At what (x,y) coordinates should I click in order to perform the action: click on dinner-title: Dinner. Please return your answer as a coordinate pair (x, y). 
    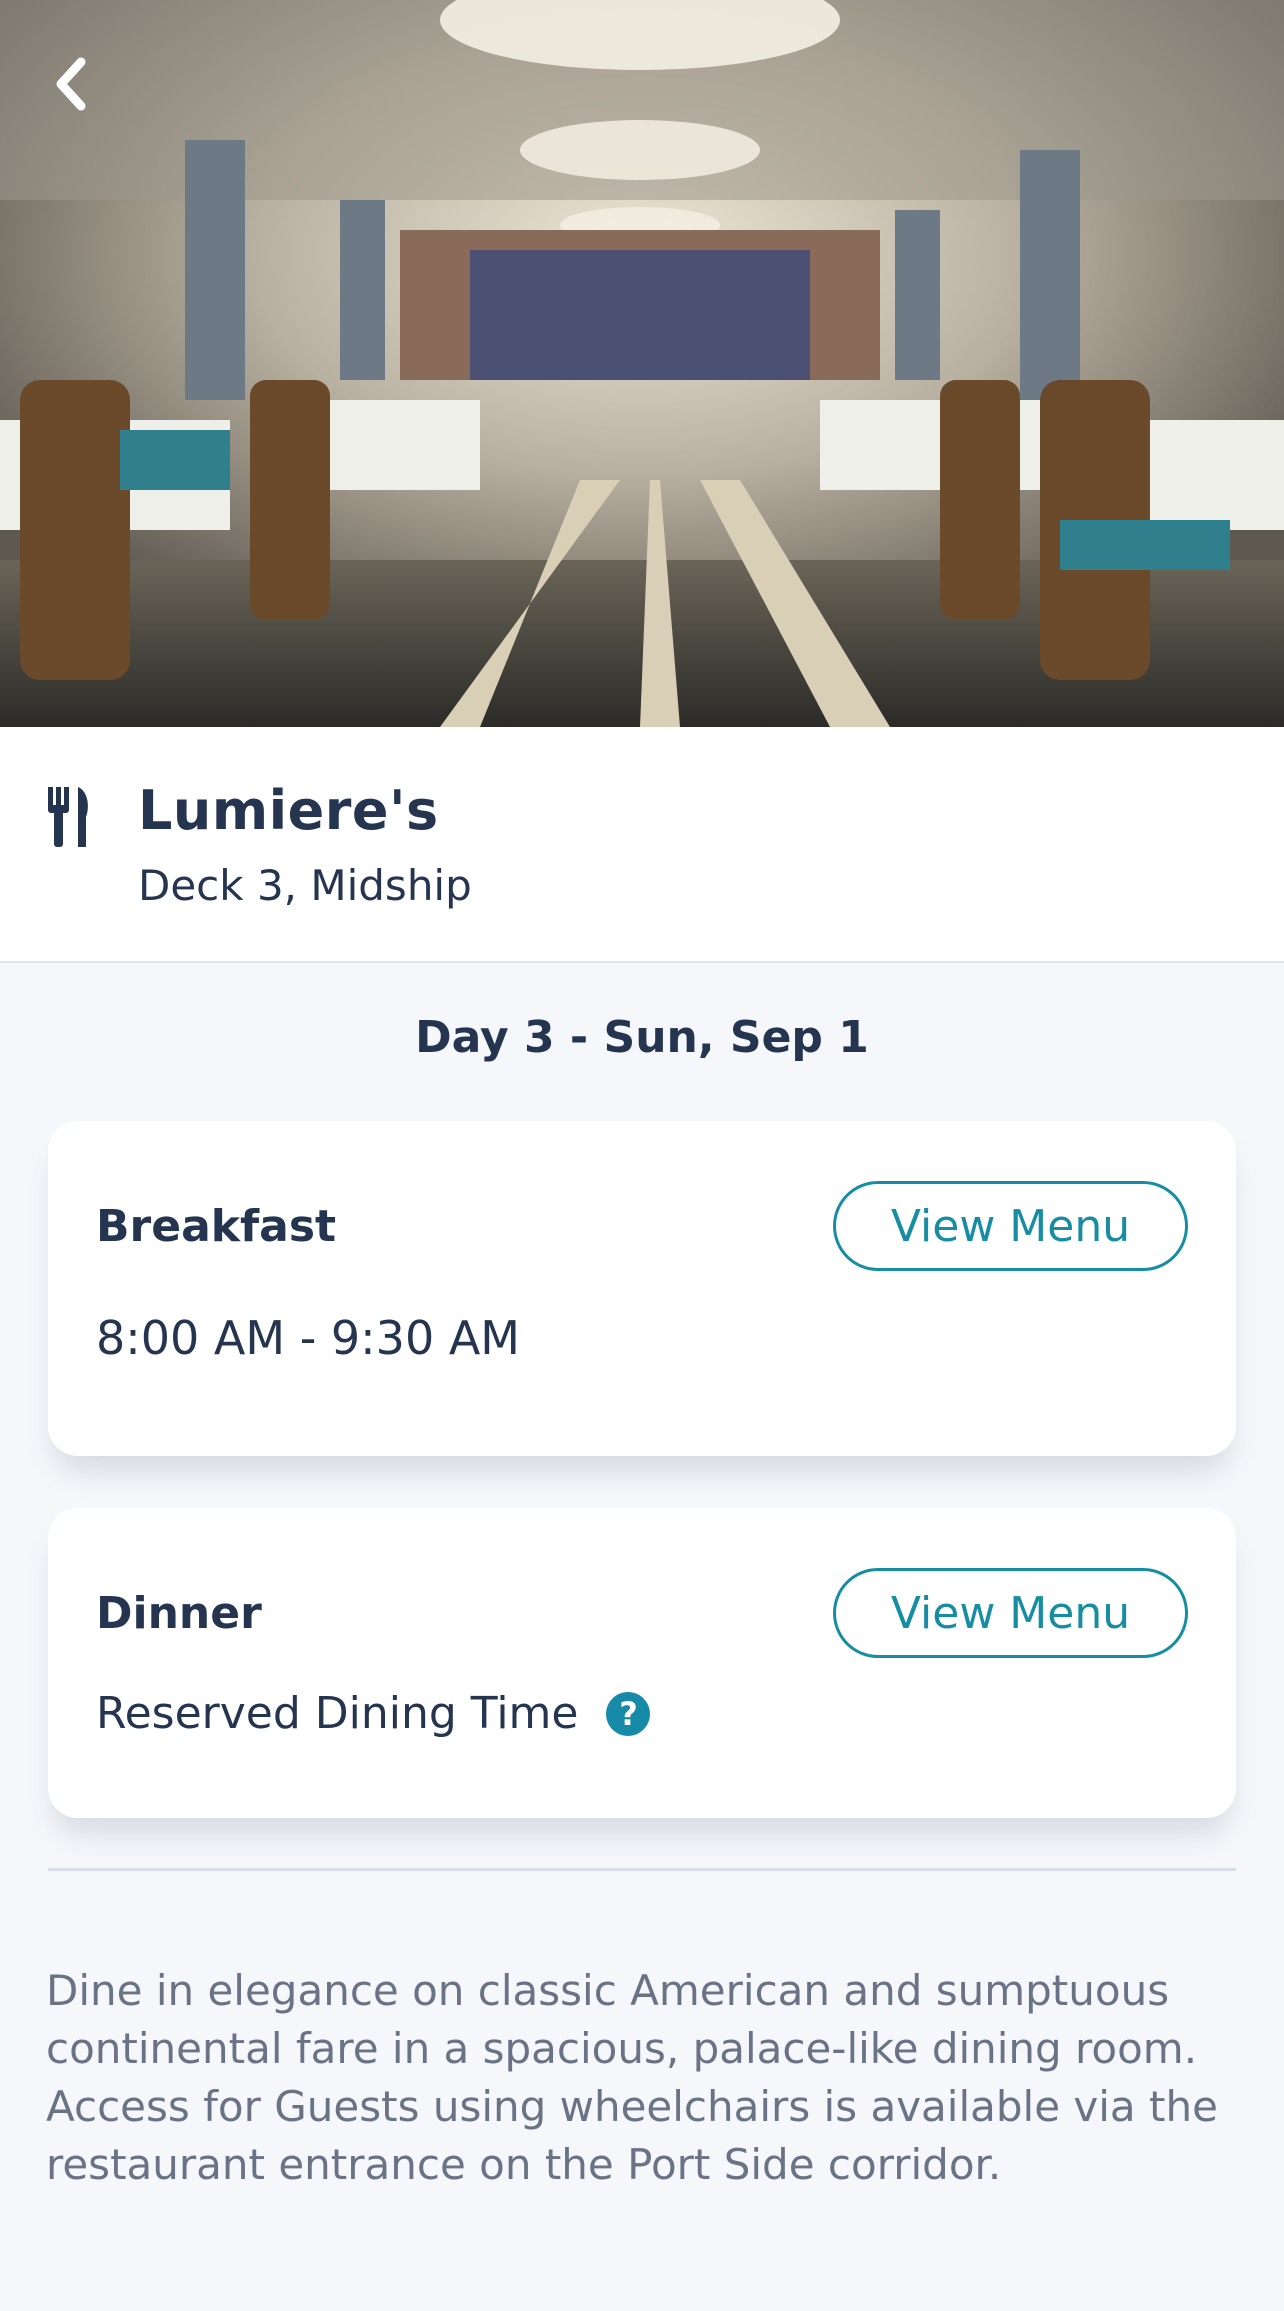
    Looking at the image, I should click on (179, 1613).